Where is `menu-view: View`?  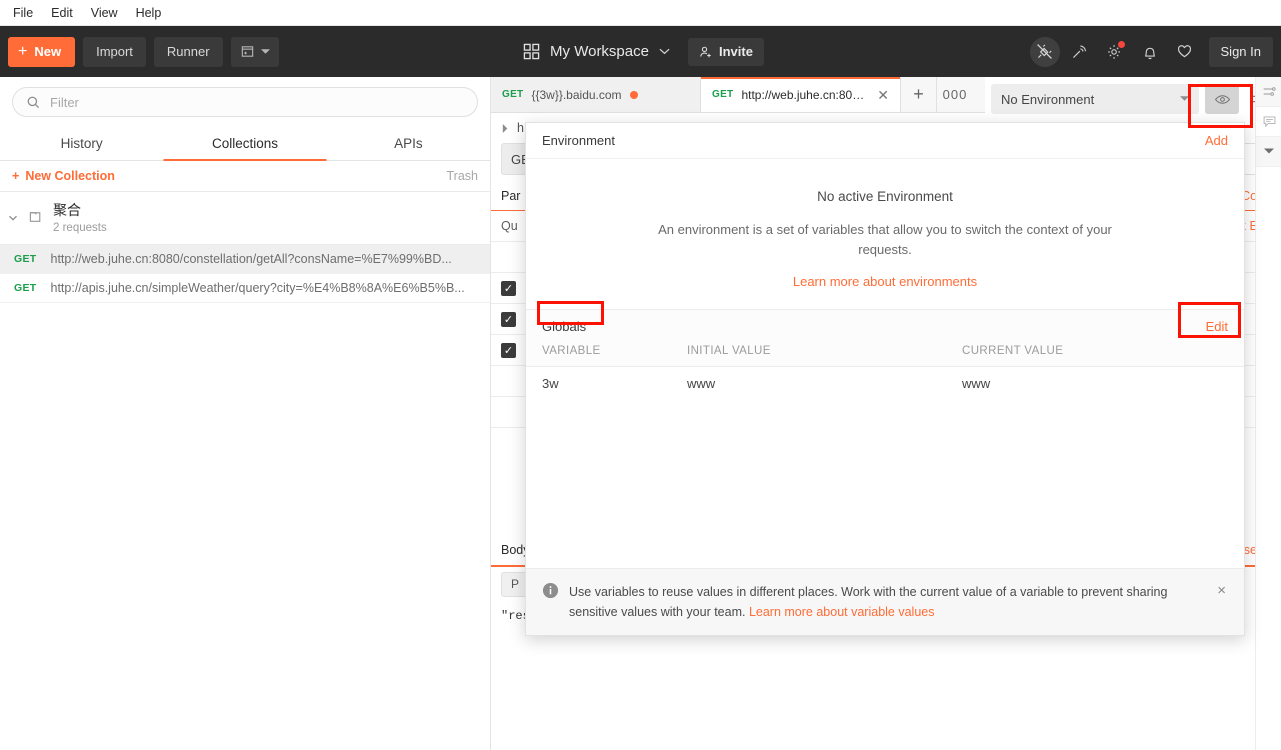 menu-view: View is located at coordinates (104, 13).